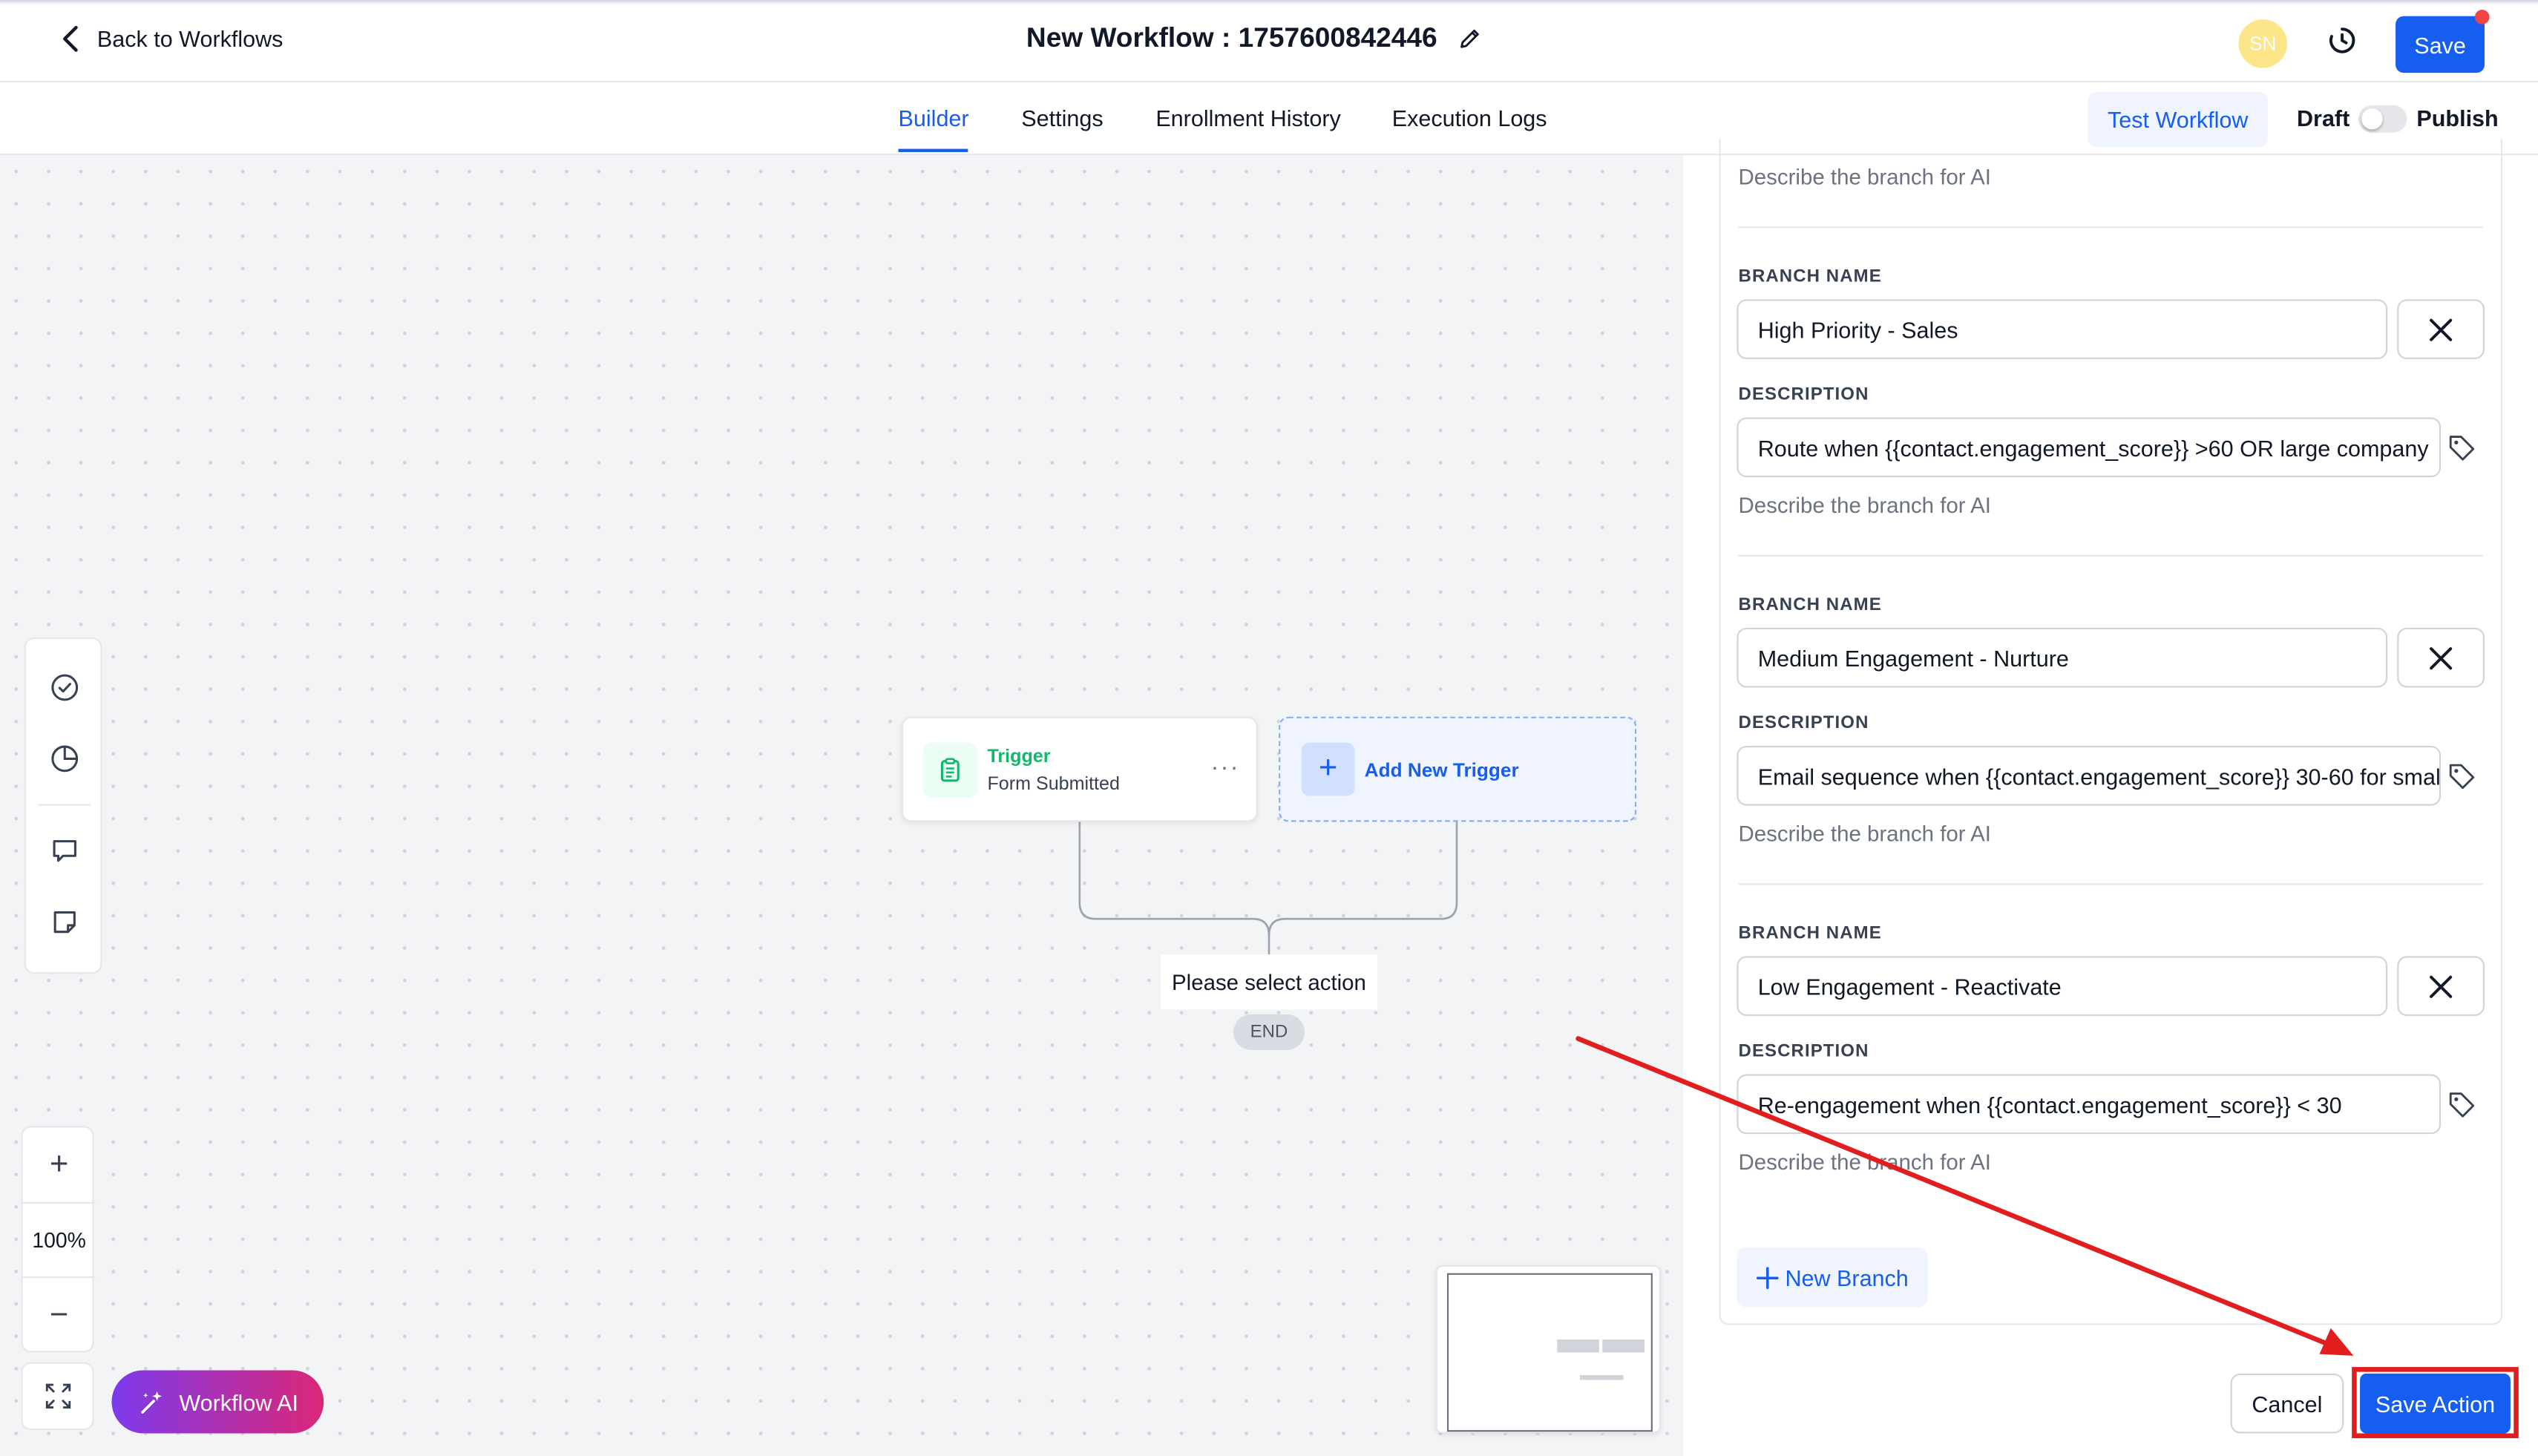  Describe the element at coordinates (1062, 118) in the screenshot. I see `tab-settings: Settings` at that location.